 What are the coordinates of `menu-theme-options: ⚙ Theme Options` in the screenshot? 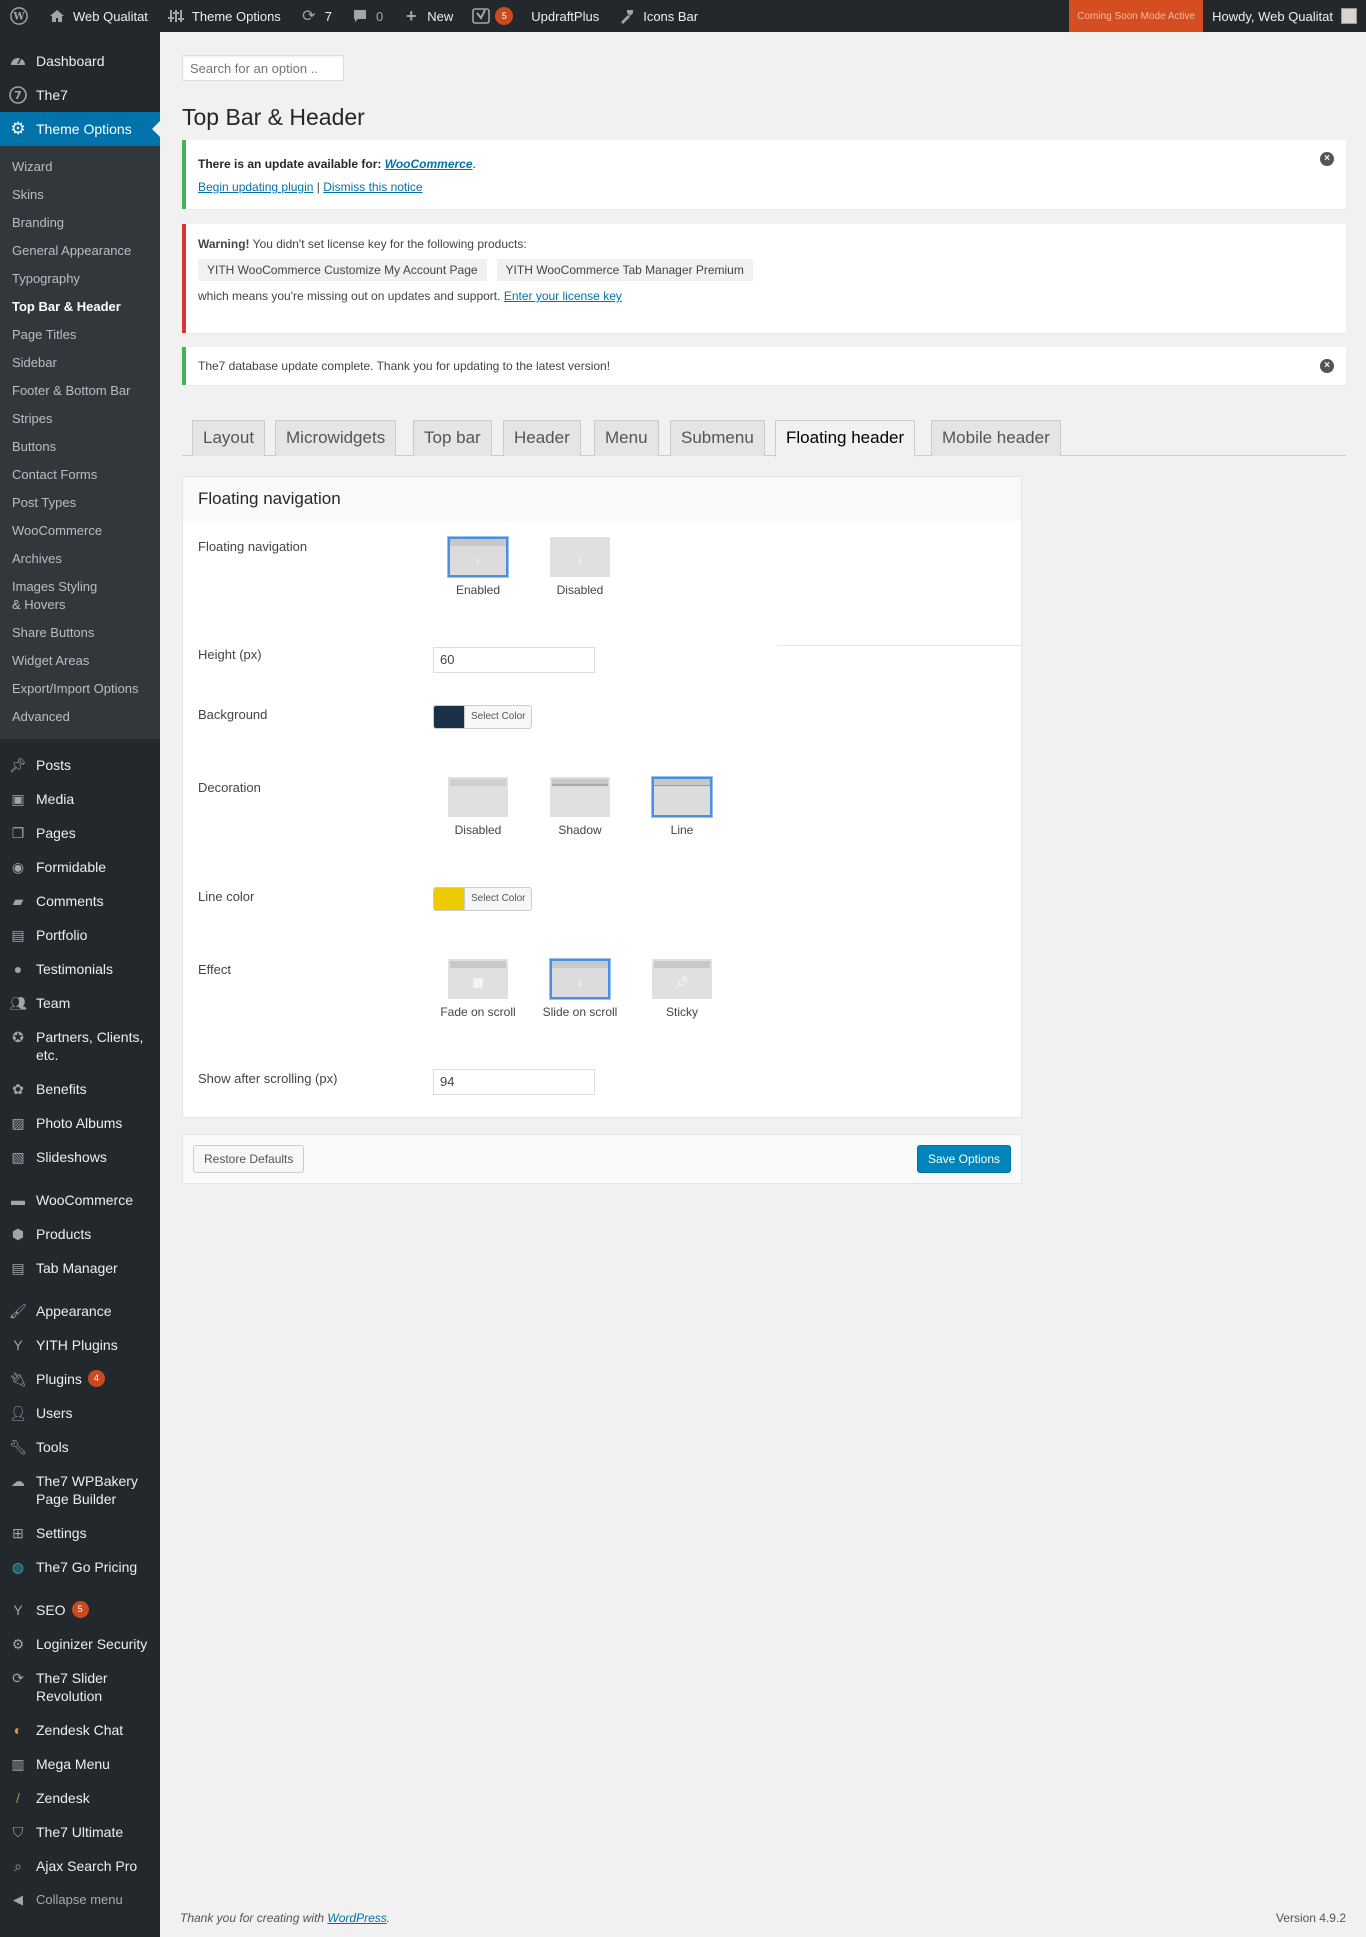 It's located at (80, 129).